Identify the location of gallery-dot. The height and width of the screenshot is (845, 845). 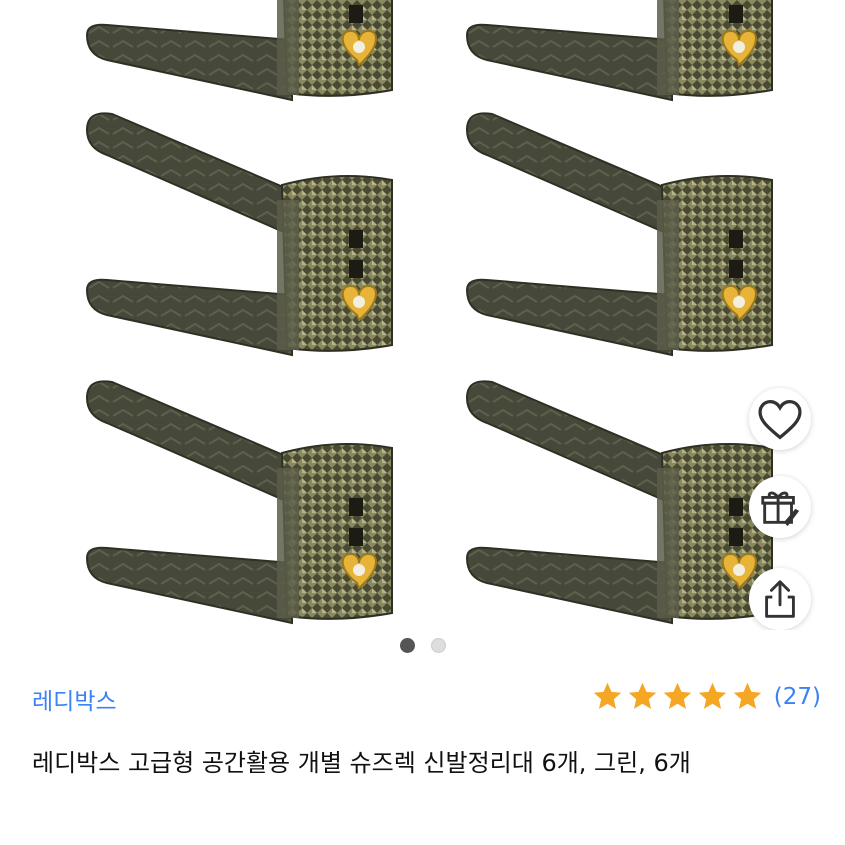
(438, 645).